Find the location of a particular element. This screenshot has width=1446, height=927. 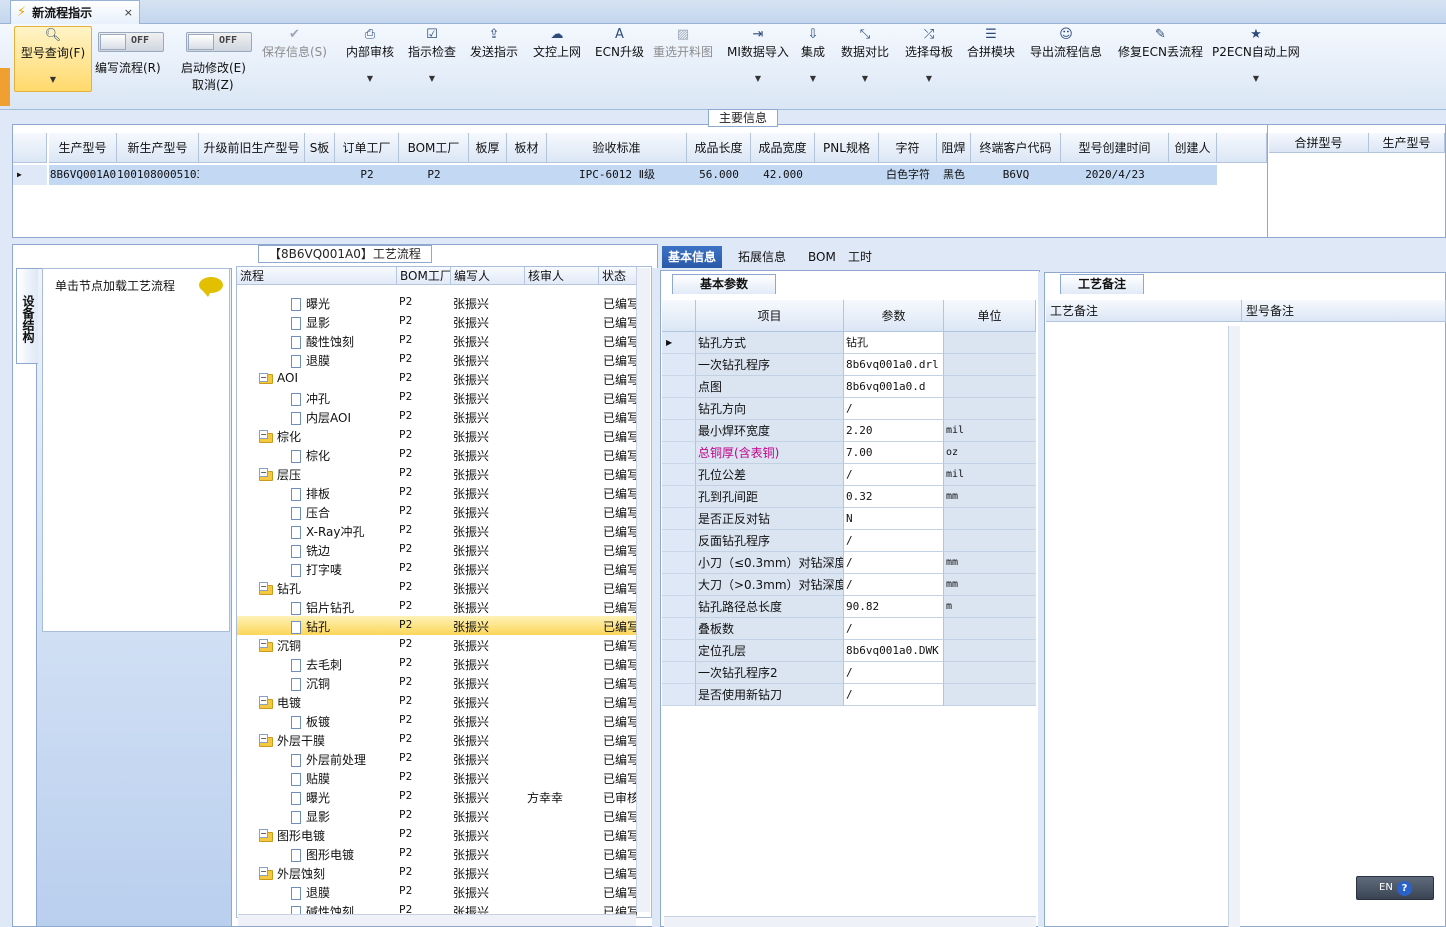

equipment-structure-tab: 设备结构 is located at coordinates (27, 316).